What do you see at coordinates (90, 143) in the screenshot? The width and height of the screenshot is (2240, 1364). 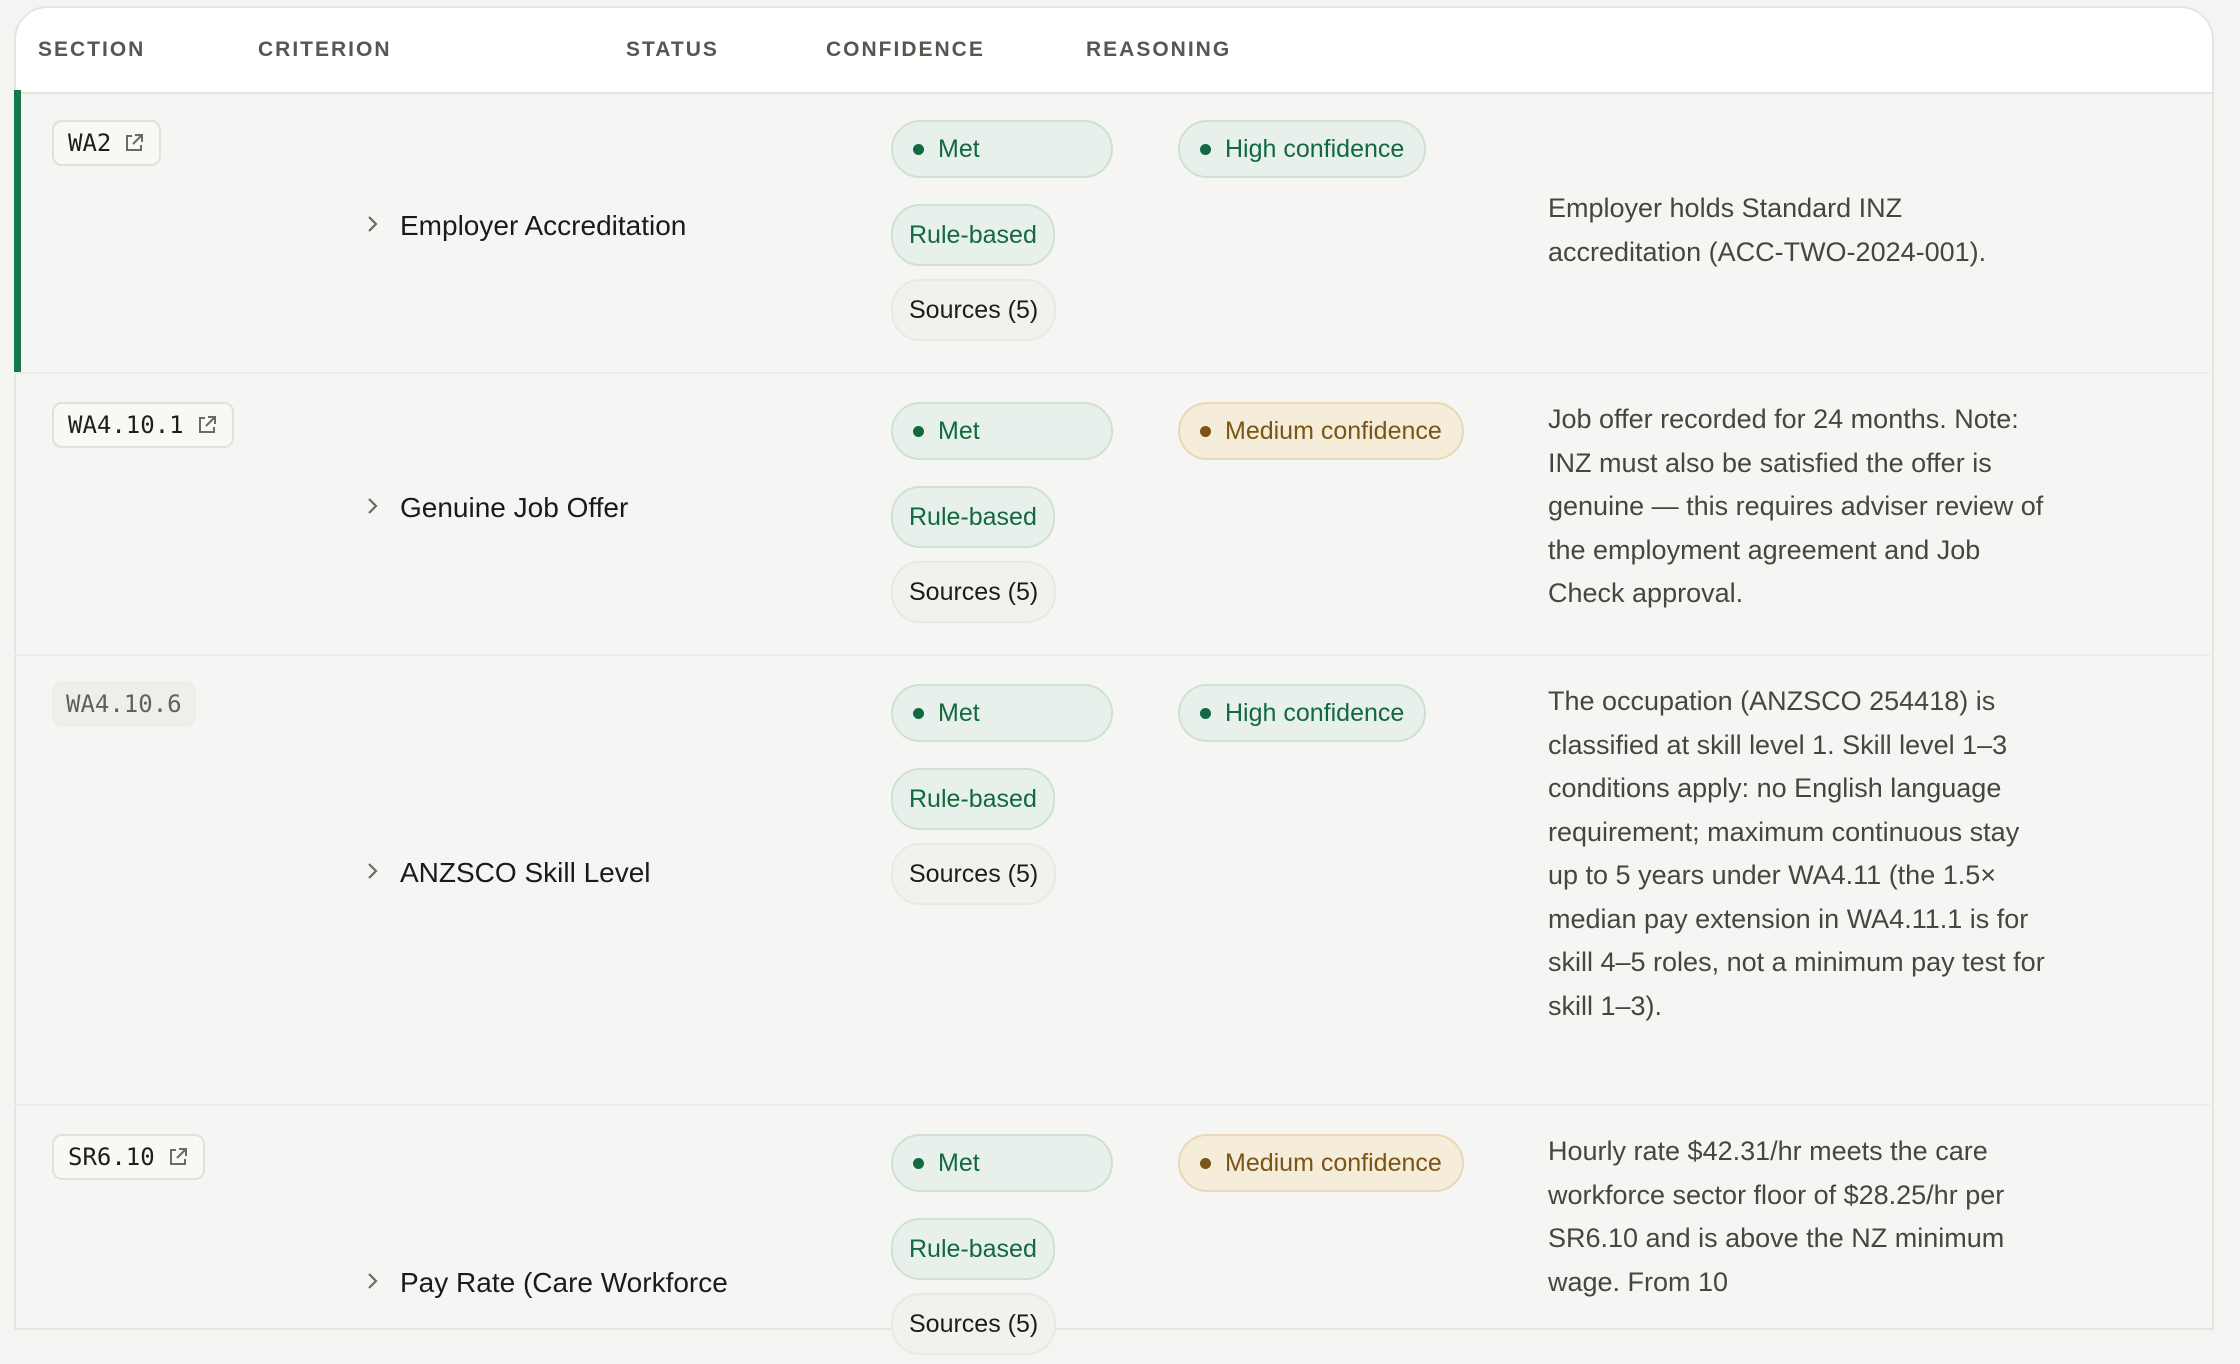 I see `section-code: WA2` at bounding box center [90, 143].